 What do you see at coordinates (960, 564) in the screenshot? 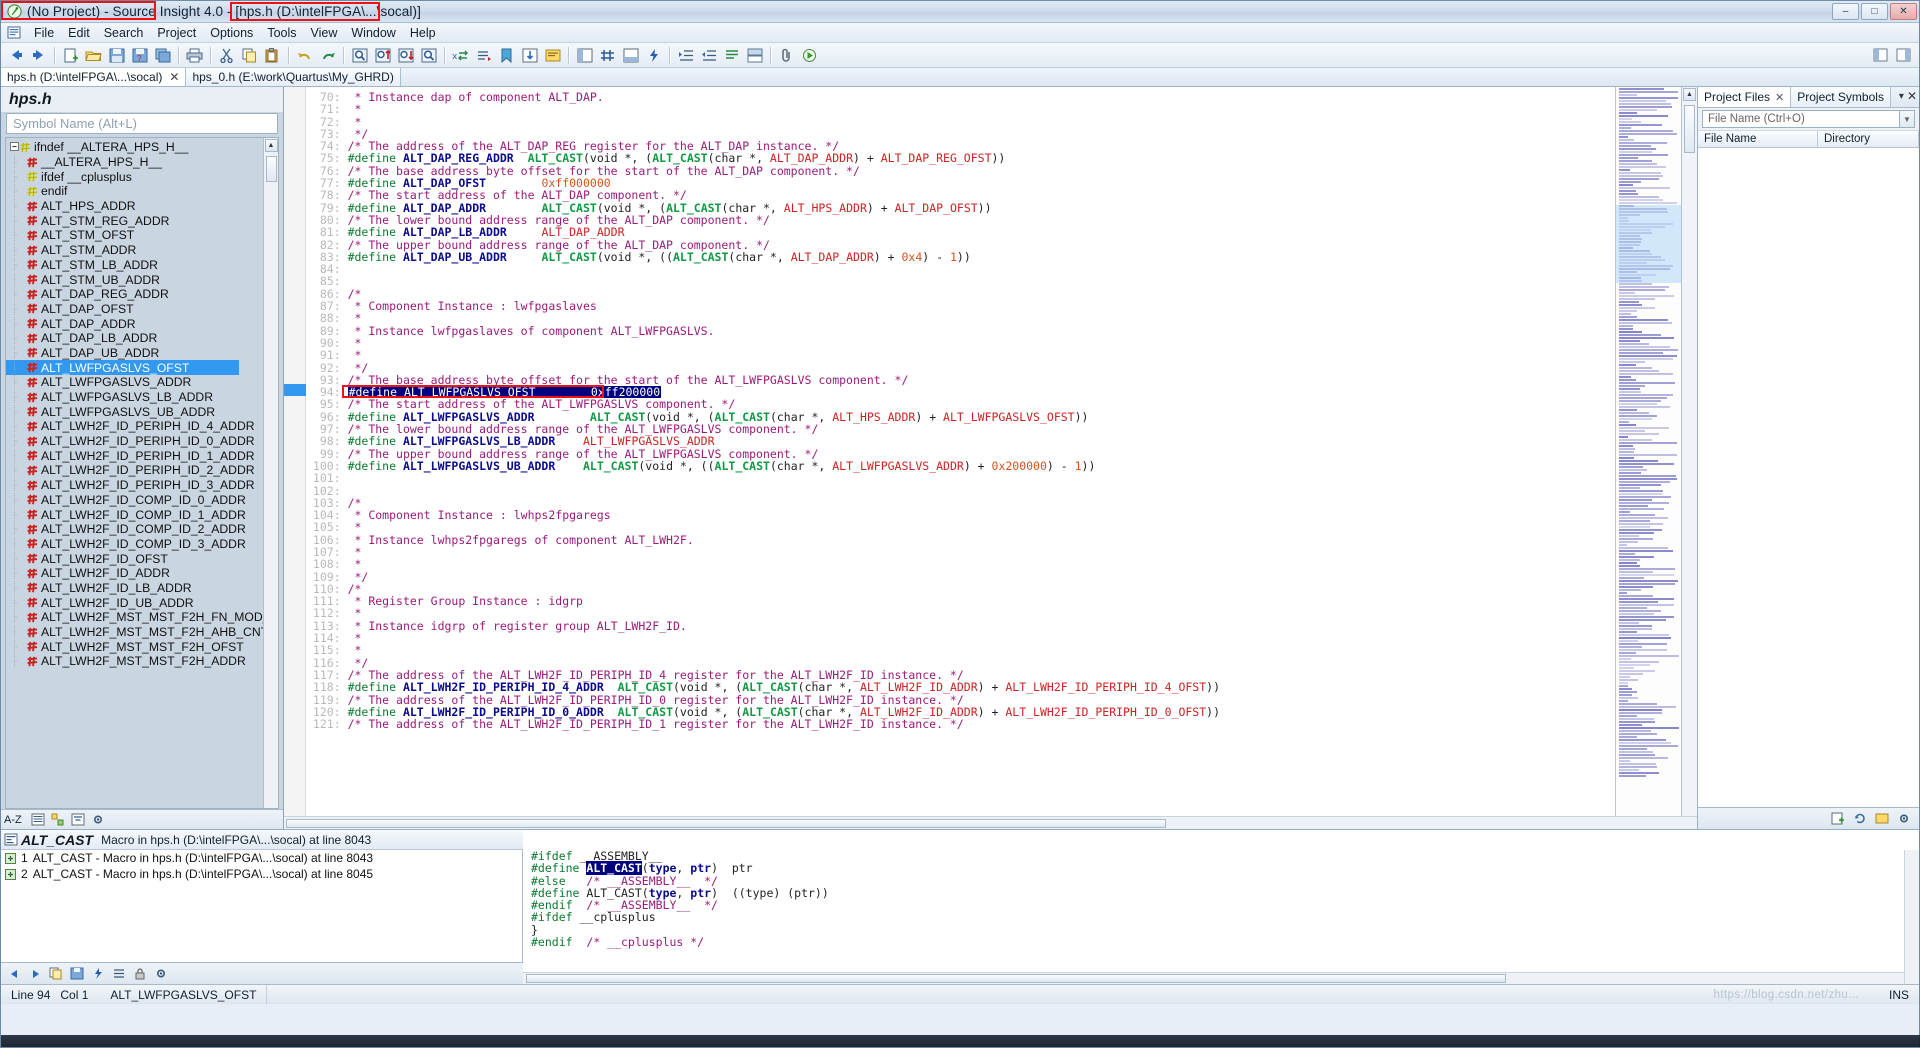
I see `code-line: 108: *` at bounding box center [960, 564].